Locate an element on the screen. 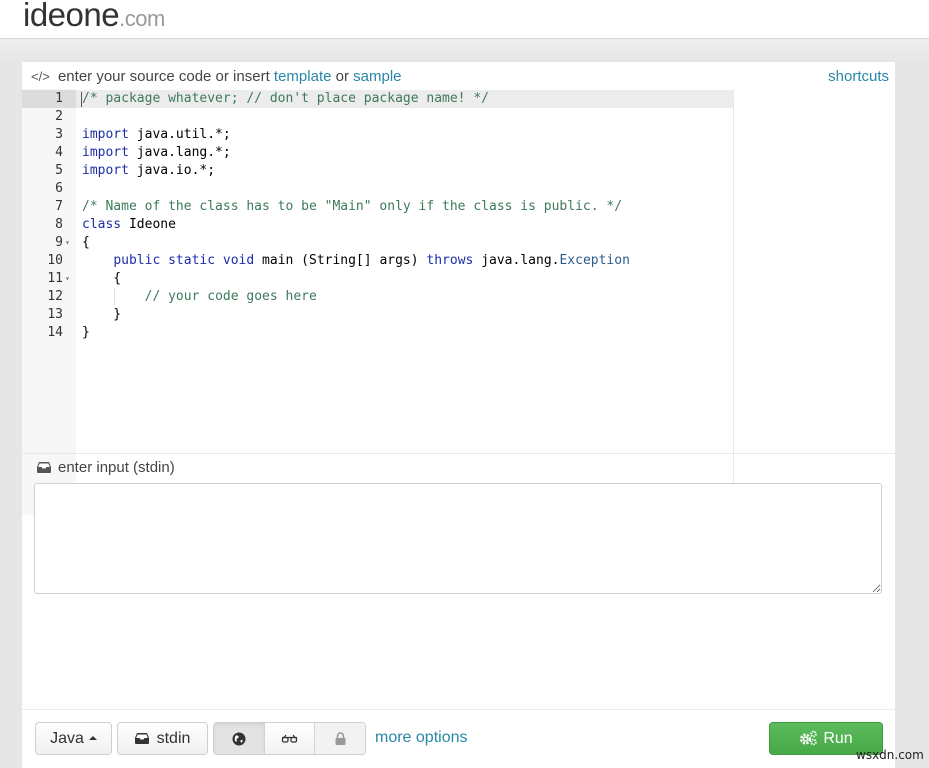  site-logo: ideone.com is located at coordinates (94, 17).